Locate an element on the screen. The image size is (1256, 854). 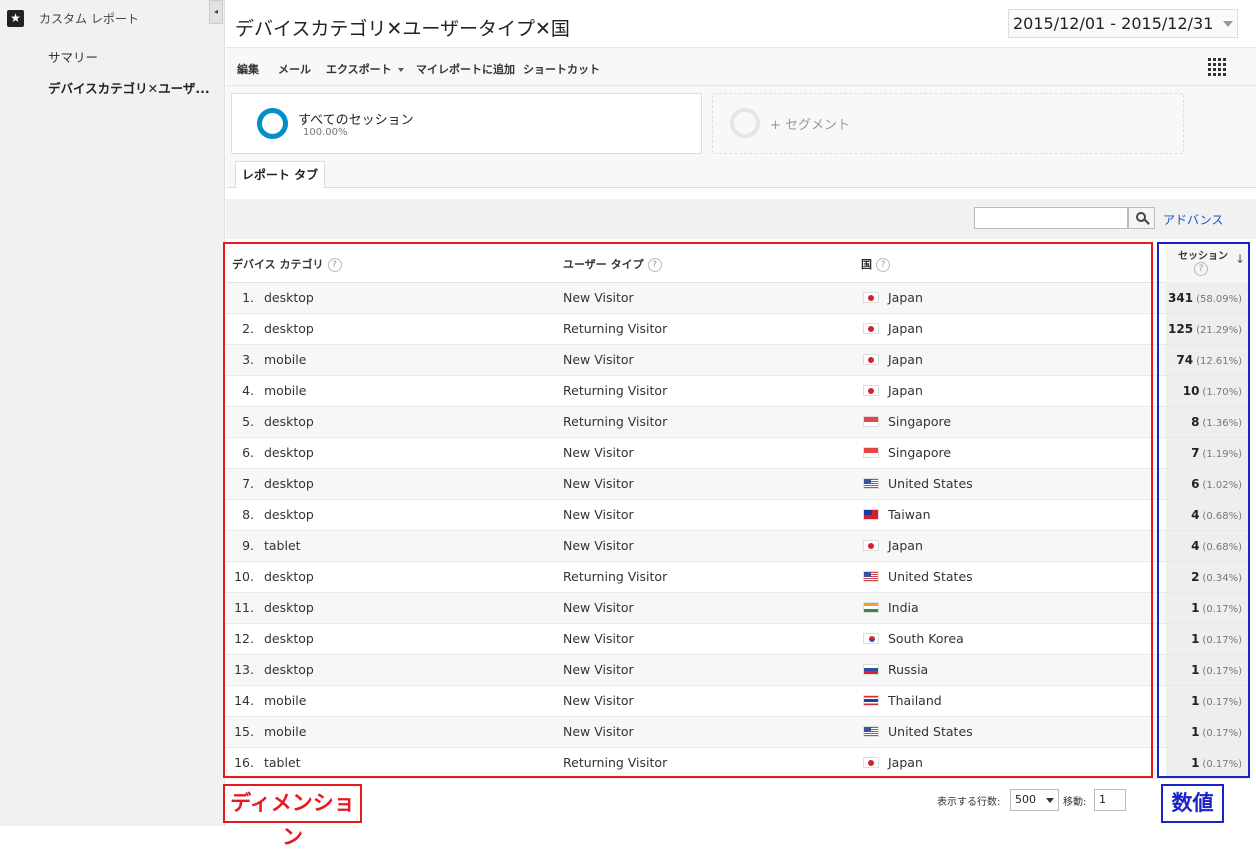
advanced-filter-link: アドバンス is located at coordinates (1193, 219).